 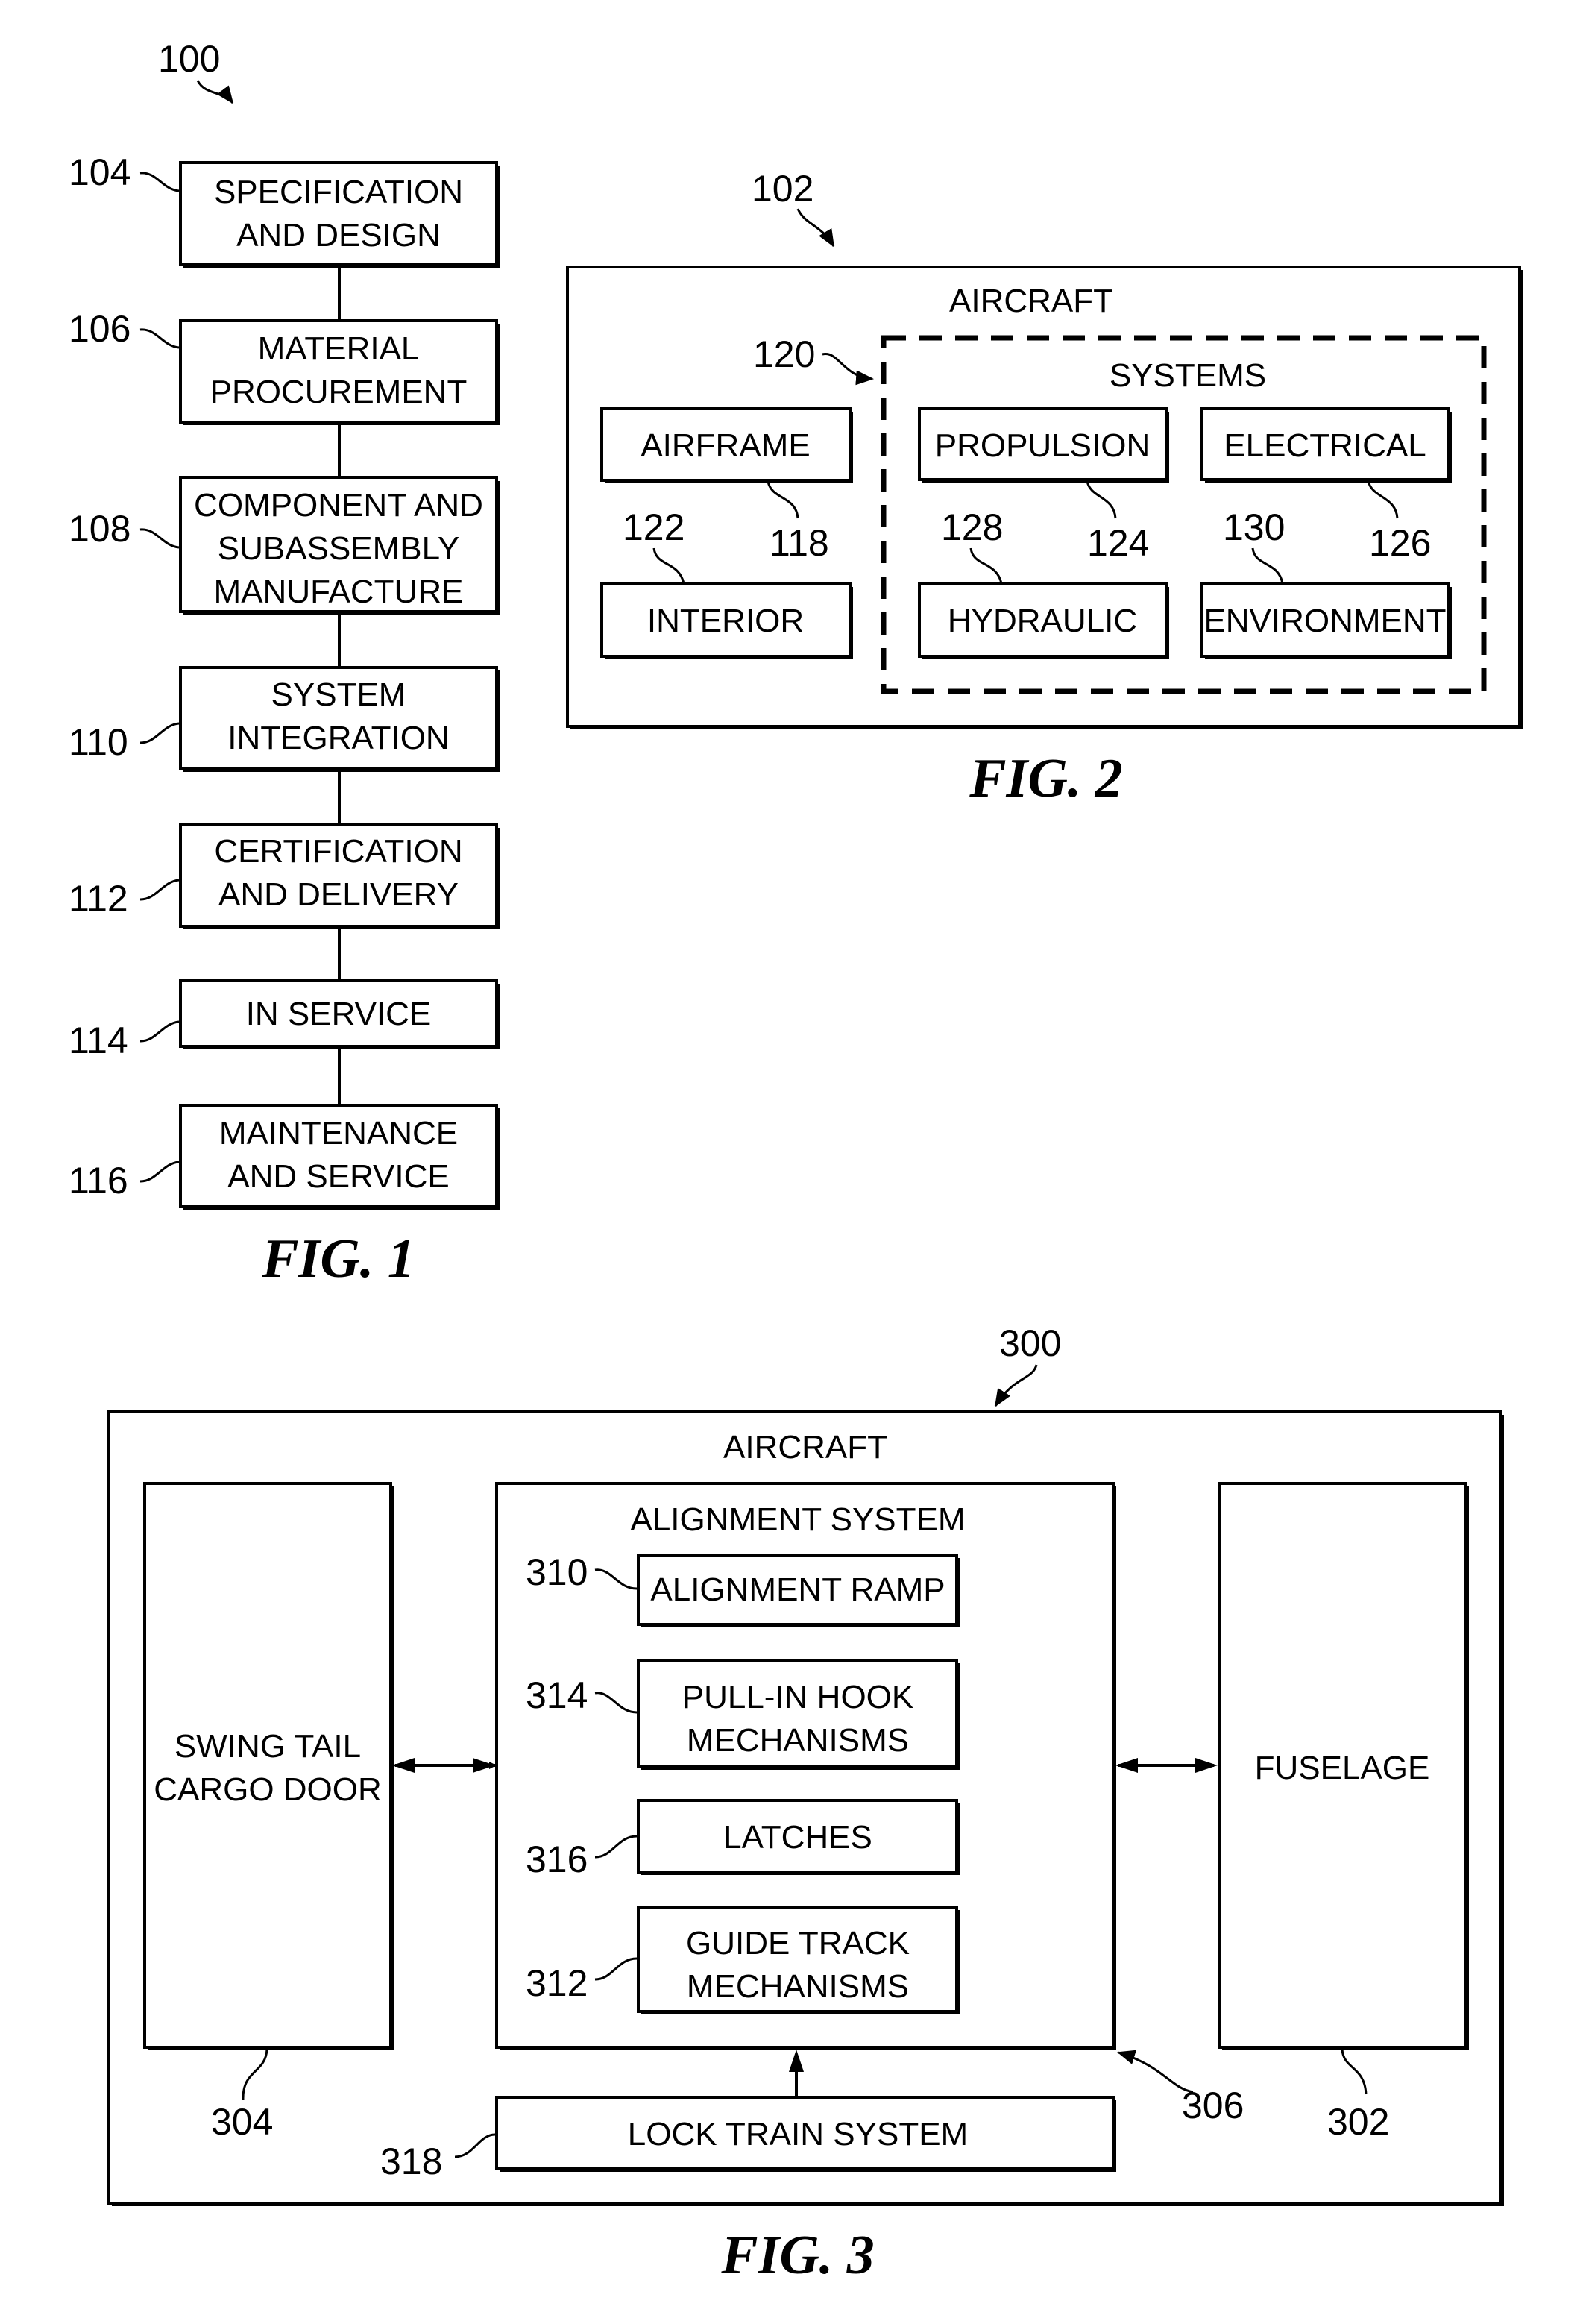 I want to click on alignment-system-ref: 306, so click(x=1213, y=2105).